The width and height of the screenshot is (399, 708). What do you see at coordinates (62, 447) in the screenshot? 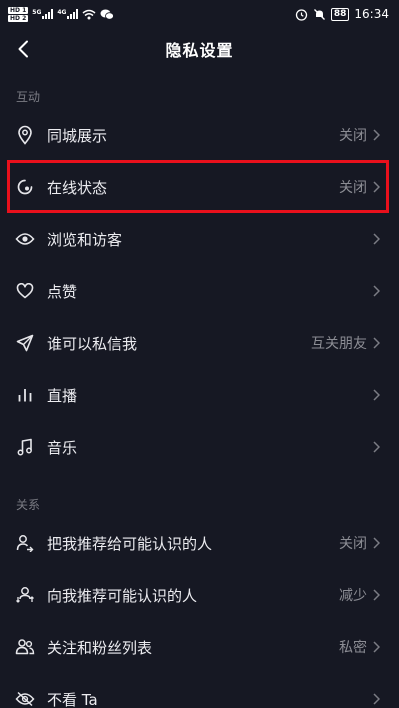
I see `row-label: 音乐` at bounding box center [62, 447].